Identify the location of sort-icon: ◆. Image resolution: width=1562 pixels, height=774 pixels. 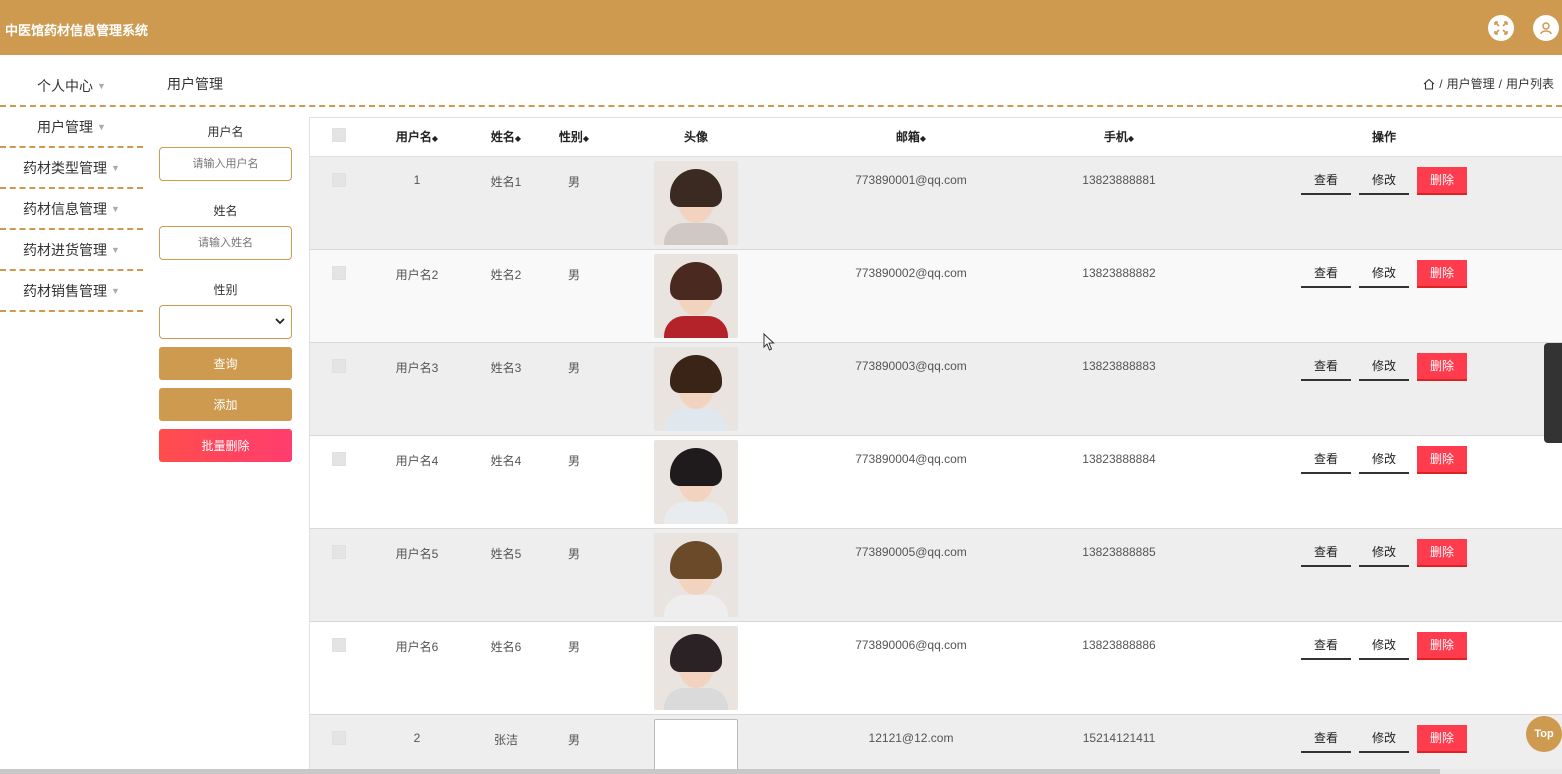
(435, 139).